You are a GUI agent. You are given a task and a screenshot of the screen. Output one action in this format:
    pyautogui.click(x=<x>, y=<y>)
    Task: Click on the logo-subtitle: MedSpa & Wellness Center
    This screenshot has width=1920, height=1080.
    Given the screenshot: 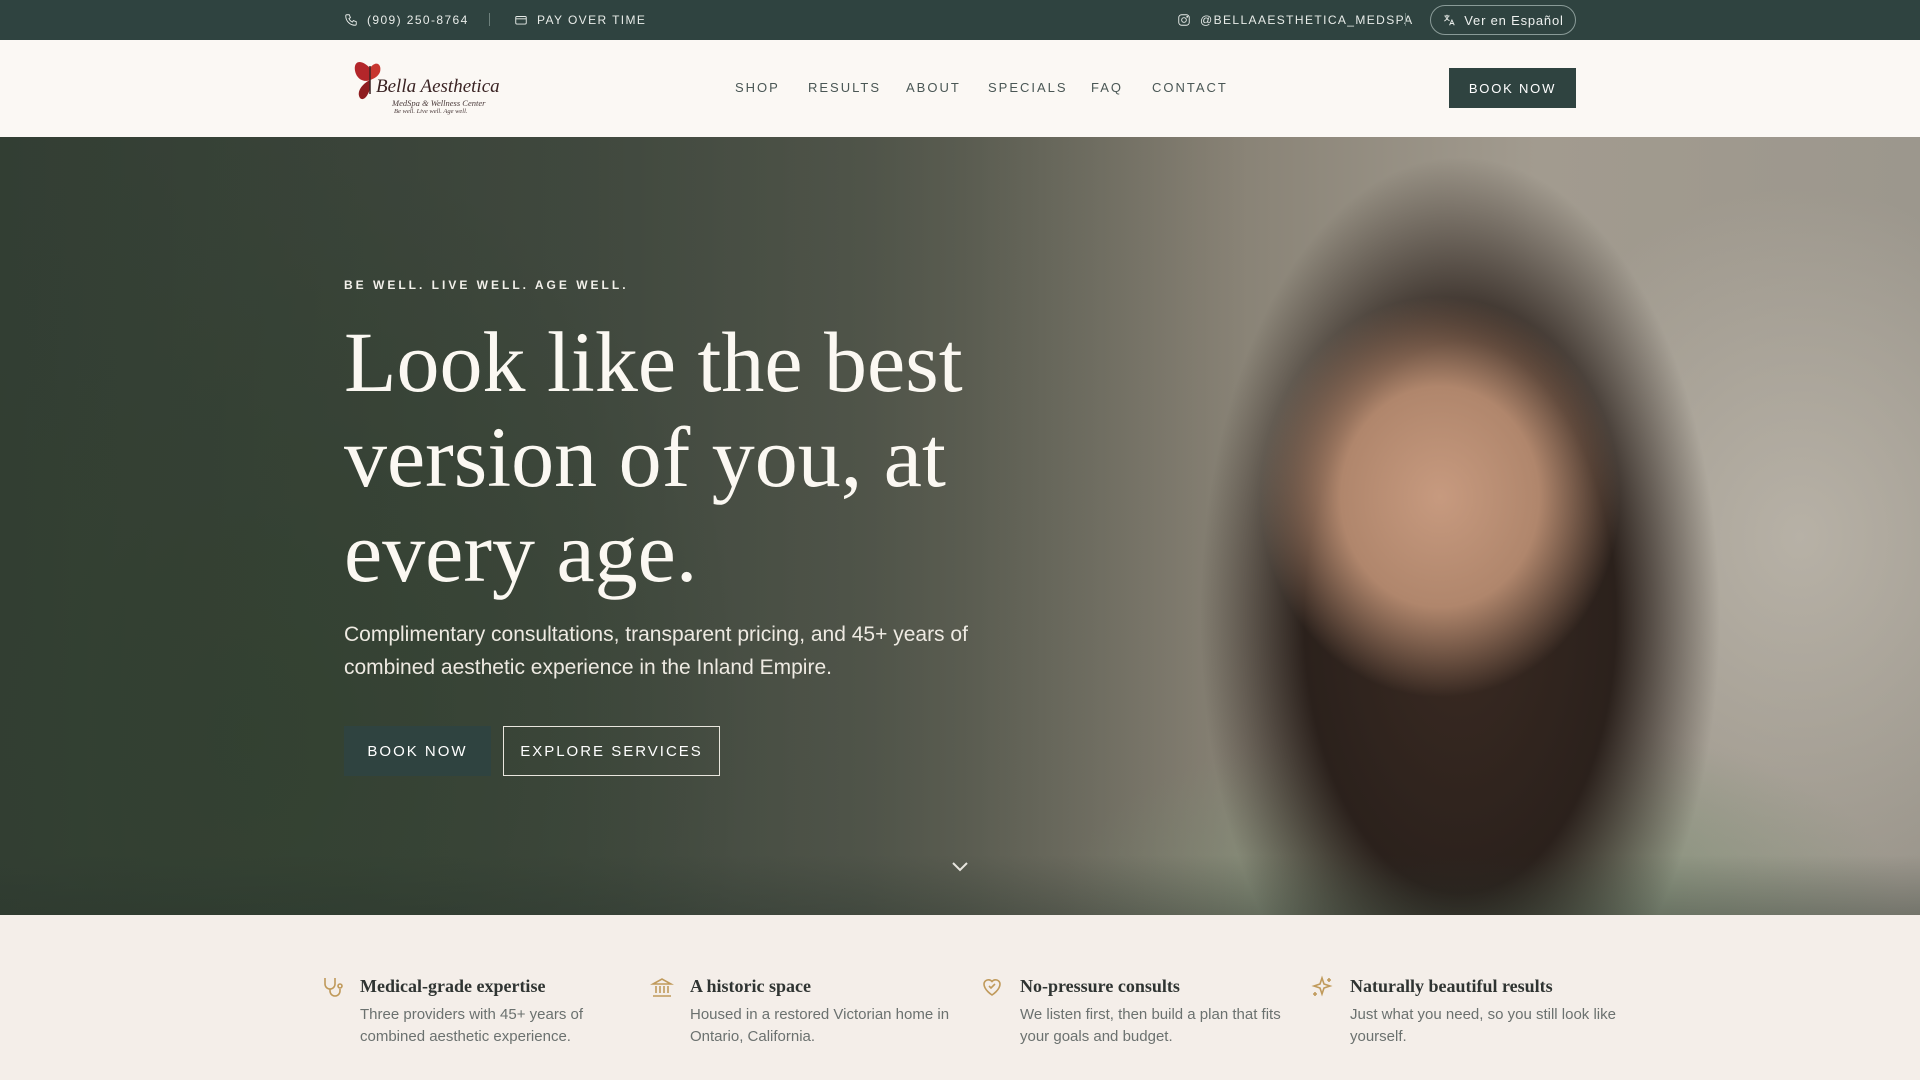 What is the action you would take?
    pyautogui.click(x=439, y=103)
    